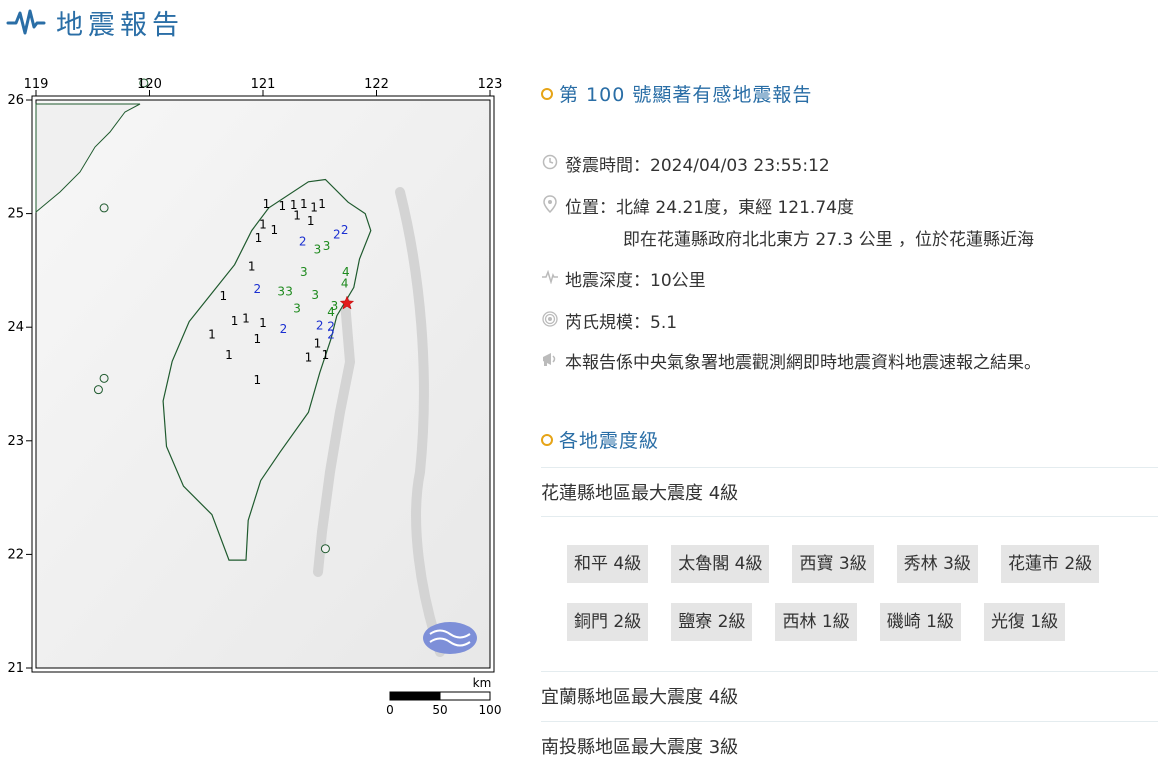 The width and height of the screenshot is (1158, 770). Describe the element at coordinates (550, 359) in the screenshot. I see `megaphone-icon` at that location.